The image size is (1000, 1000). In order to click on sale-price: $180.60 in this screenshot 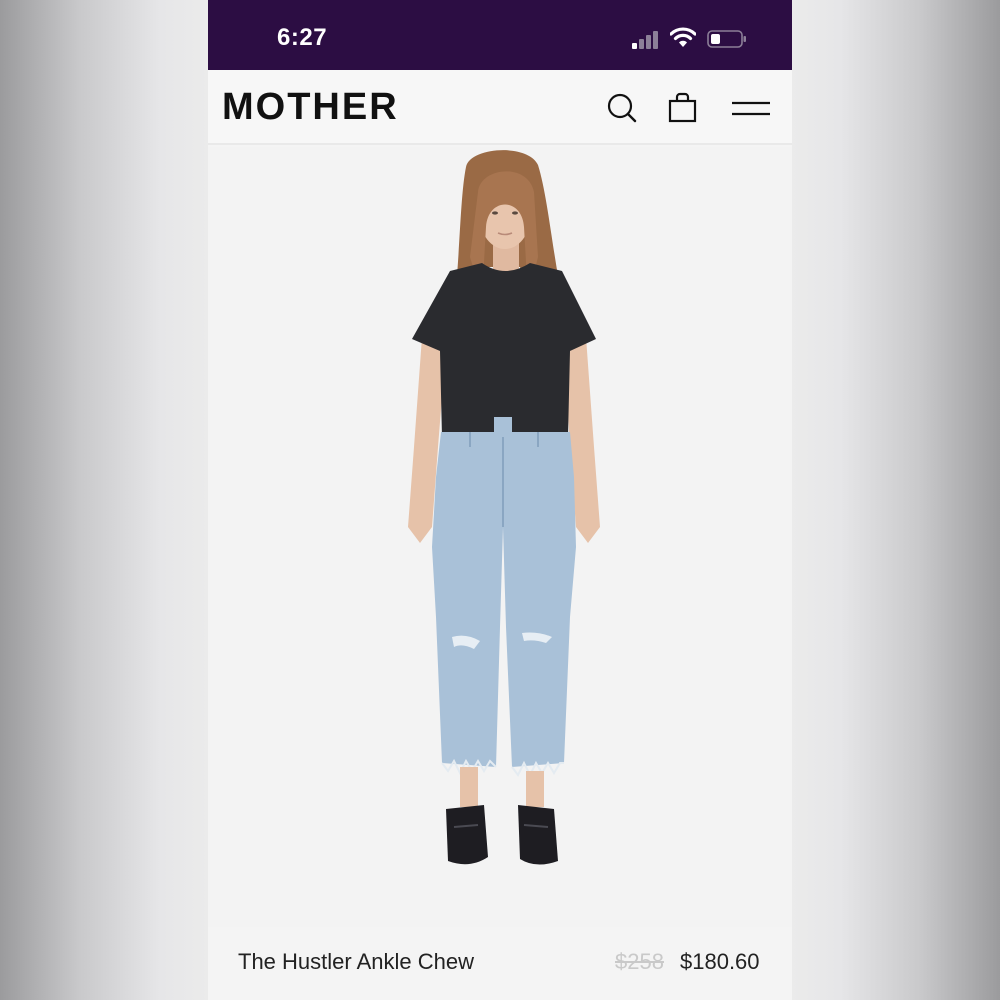, I will do `click(720, 961)`.